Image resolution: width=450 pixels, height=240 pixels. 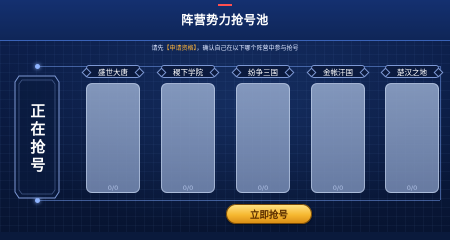 I want to click on faction-count-jixia: 0/0, so click(x=188, y=188).